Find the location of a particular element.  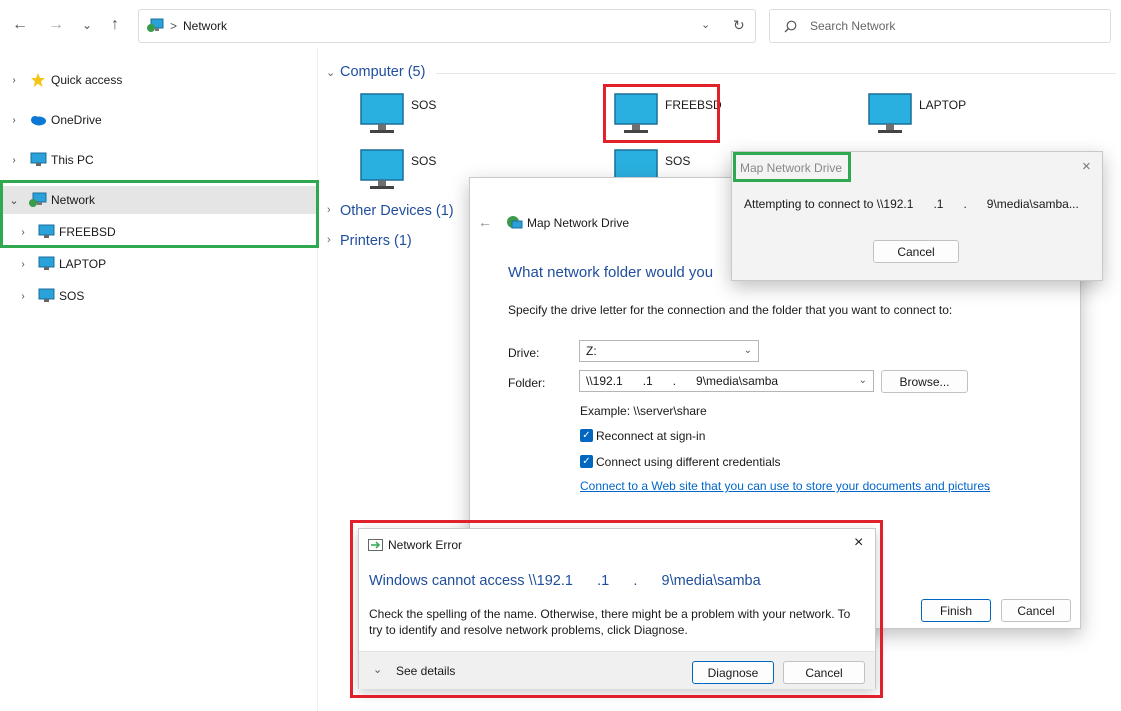

sidebar-item-label: This PC is located at coordinates (72, 160).